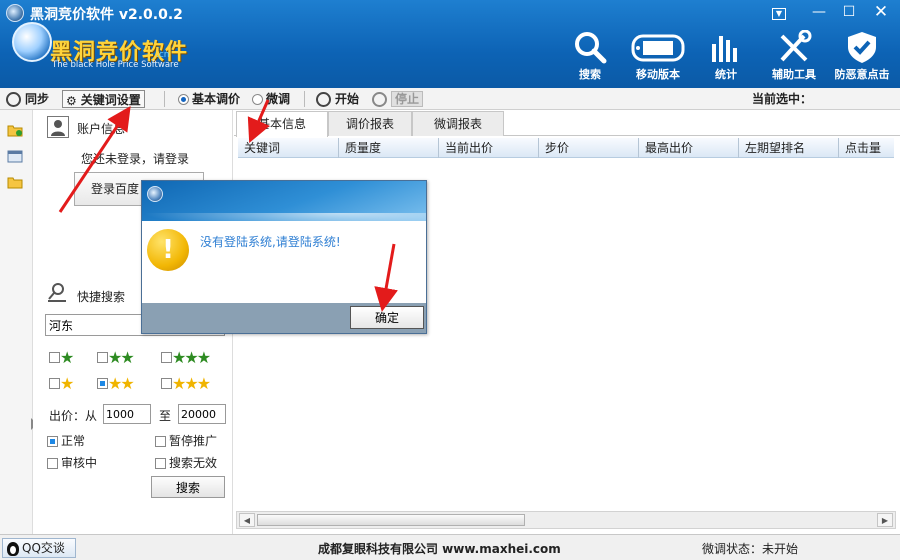  I want to click on dialog-message: 没有登陆系统,请登陆系统!, so click(270, 242).